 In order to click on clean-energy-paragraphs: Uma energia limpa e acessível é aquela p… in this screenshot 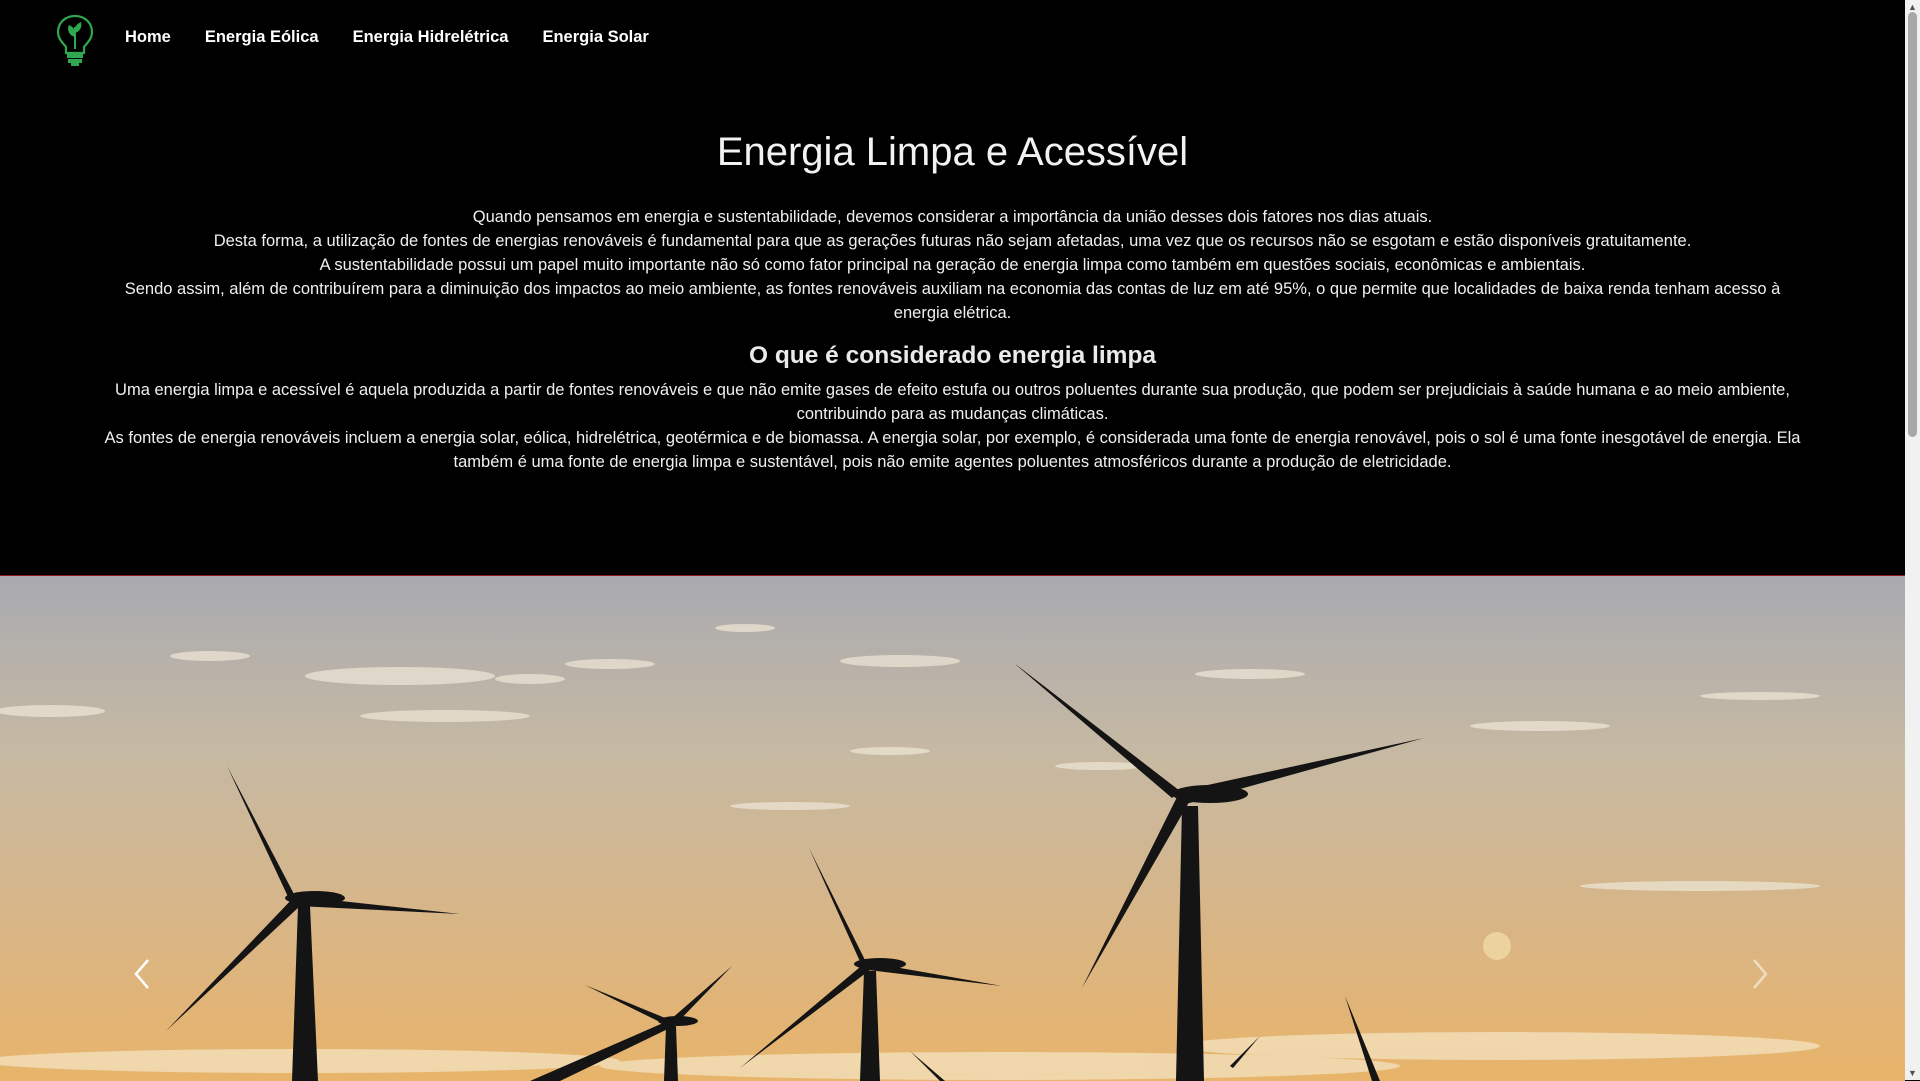, I will do `click(952, 426)`.